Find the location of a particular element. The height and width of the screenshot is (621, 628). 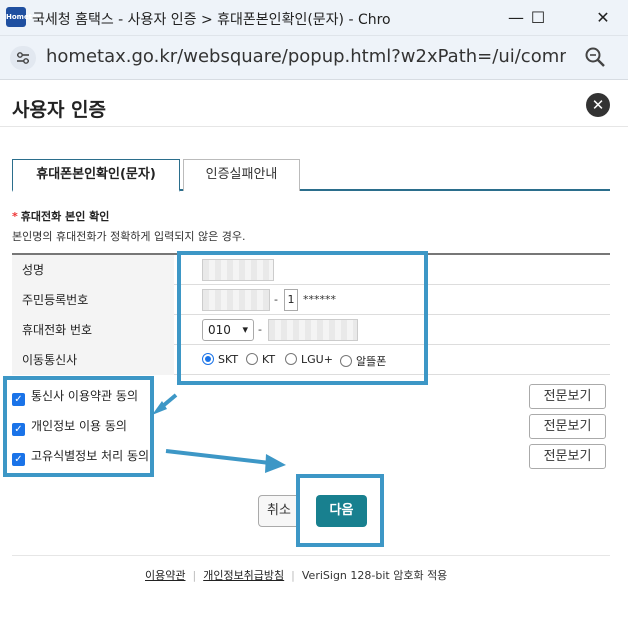

arrow-icon is located at coordinates (219, 433).